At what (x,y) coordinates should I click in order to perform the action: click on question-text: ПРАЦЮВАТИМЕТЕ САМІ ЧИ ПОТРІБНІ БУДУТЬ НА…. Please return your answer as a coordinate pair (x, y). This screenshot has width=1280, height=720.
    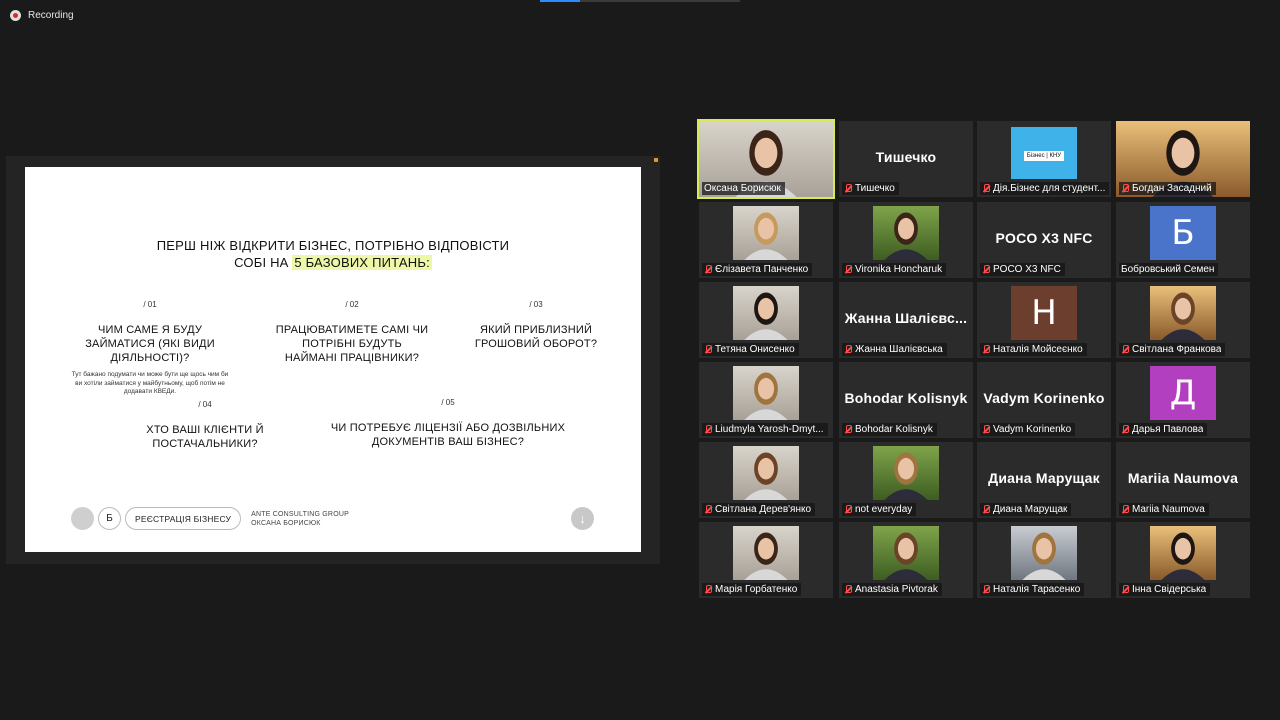
    Looking at the image, I should click on (352, 344).